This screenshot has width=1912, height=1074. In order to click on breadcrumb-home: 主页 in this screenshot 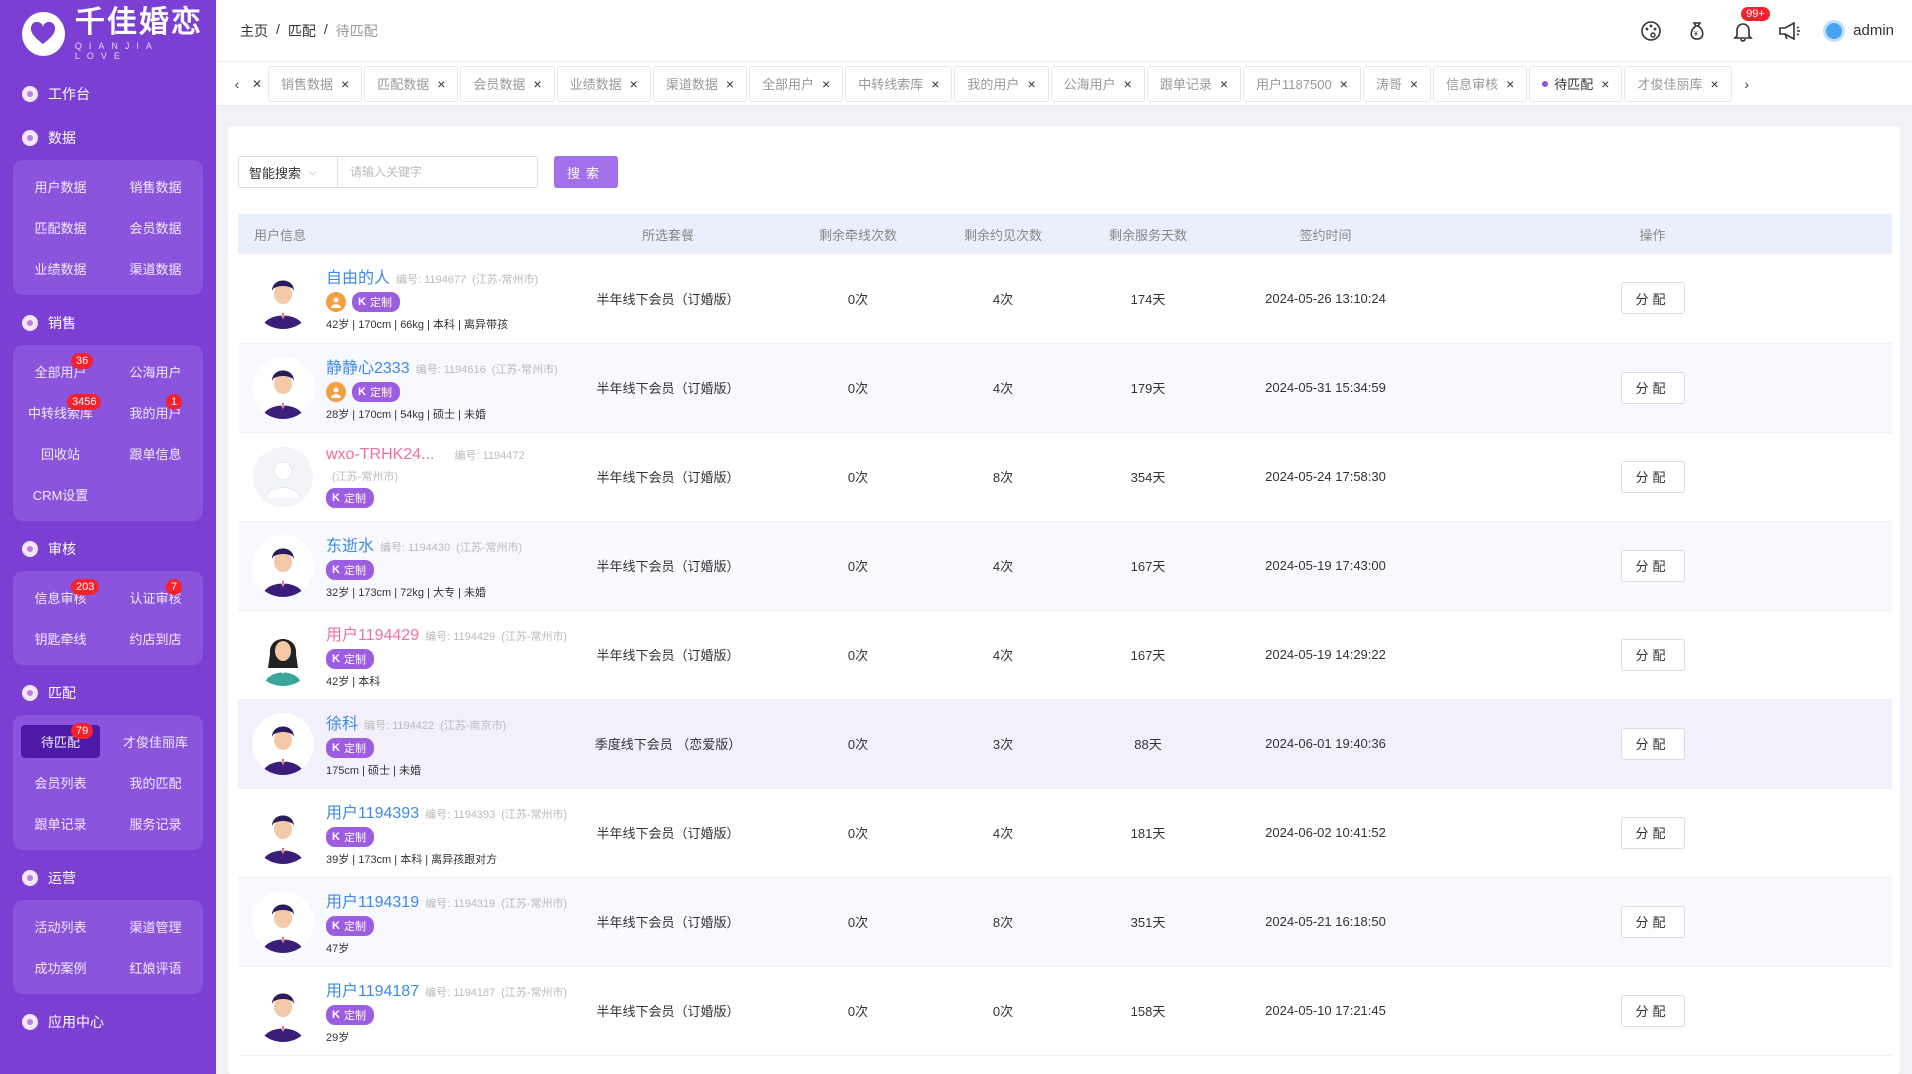, I will do `click(254, 31)`.